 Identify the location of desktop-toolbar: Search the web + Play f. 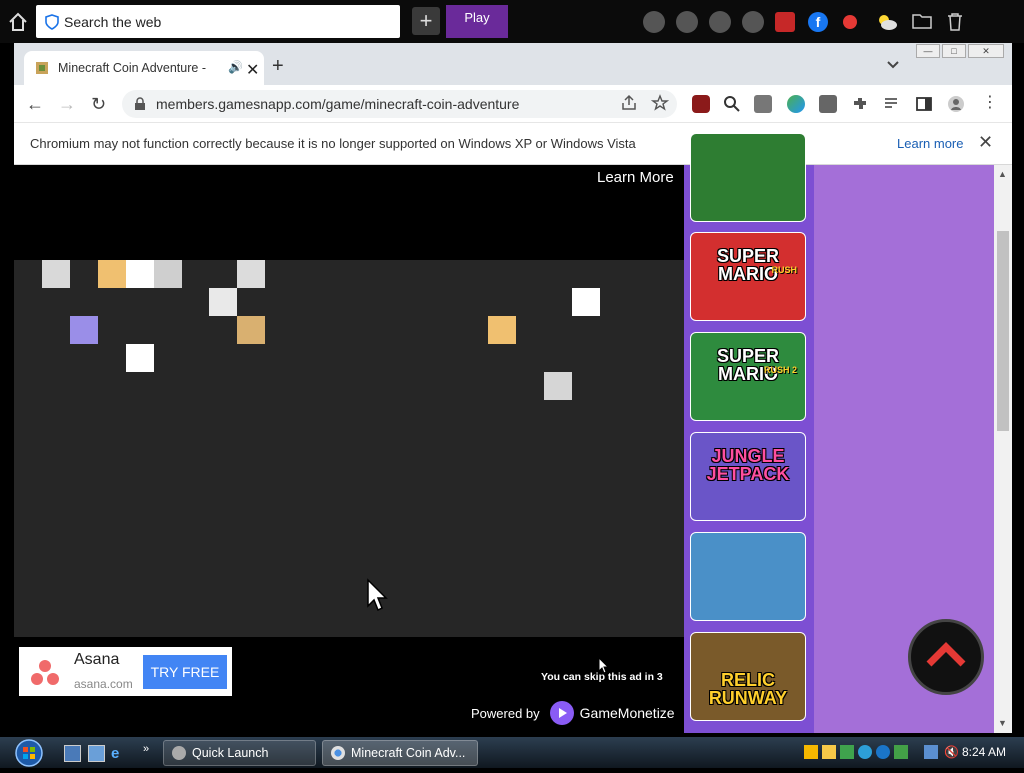
(512, 21).